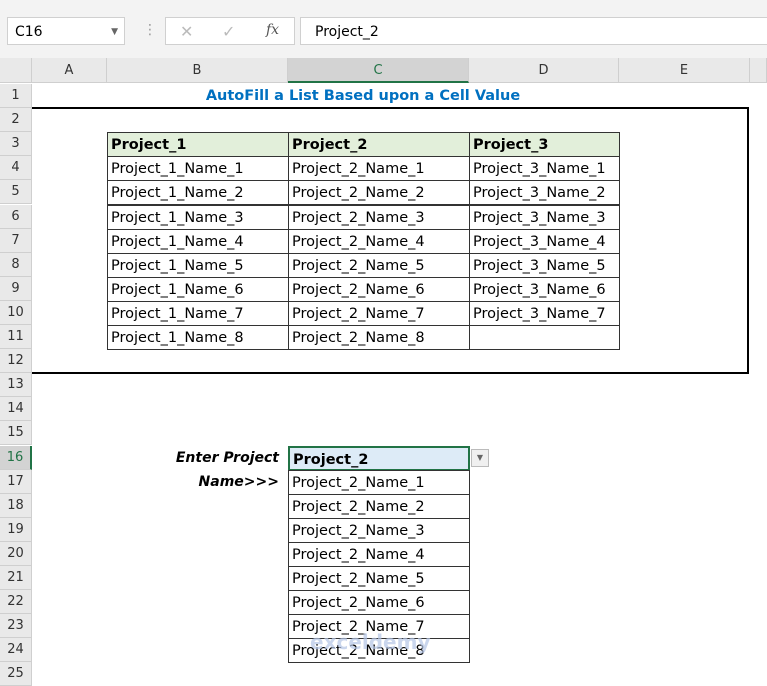 Image resolution: width=767 pixels, height=686 pixels. I want to click on cancel-icon: ✕, so click(186, 31).